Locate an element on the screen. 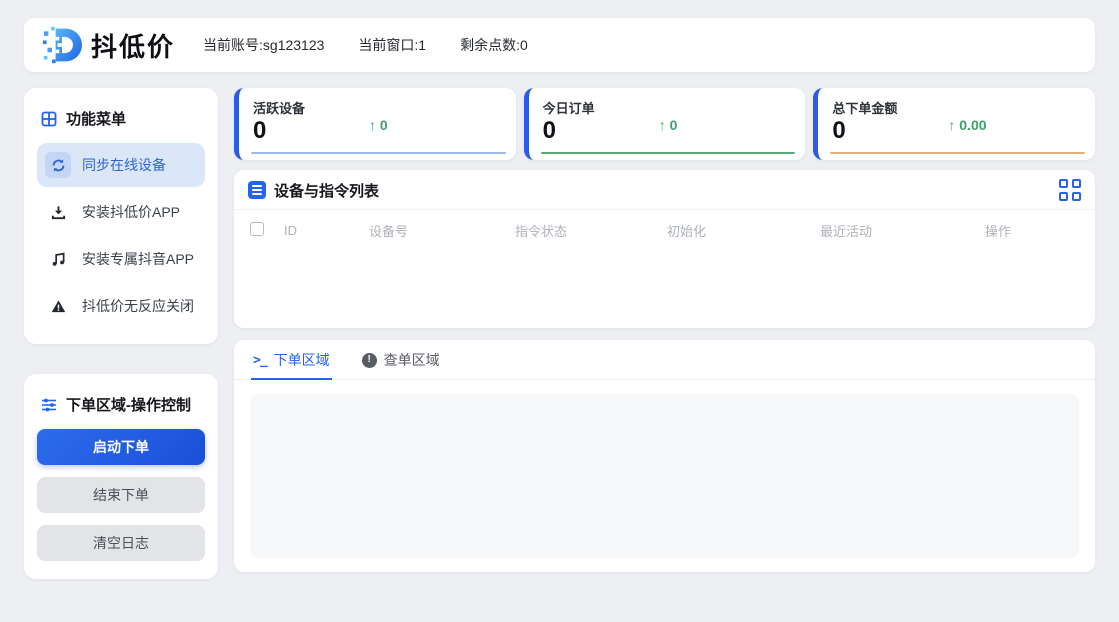  sidebar-item-label: 抖低价无反应关闭 is located at coordinates (138, 306).